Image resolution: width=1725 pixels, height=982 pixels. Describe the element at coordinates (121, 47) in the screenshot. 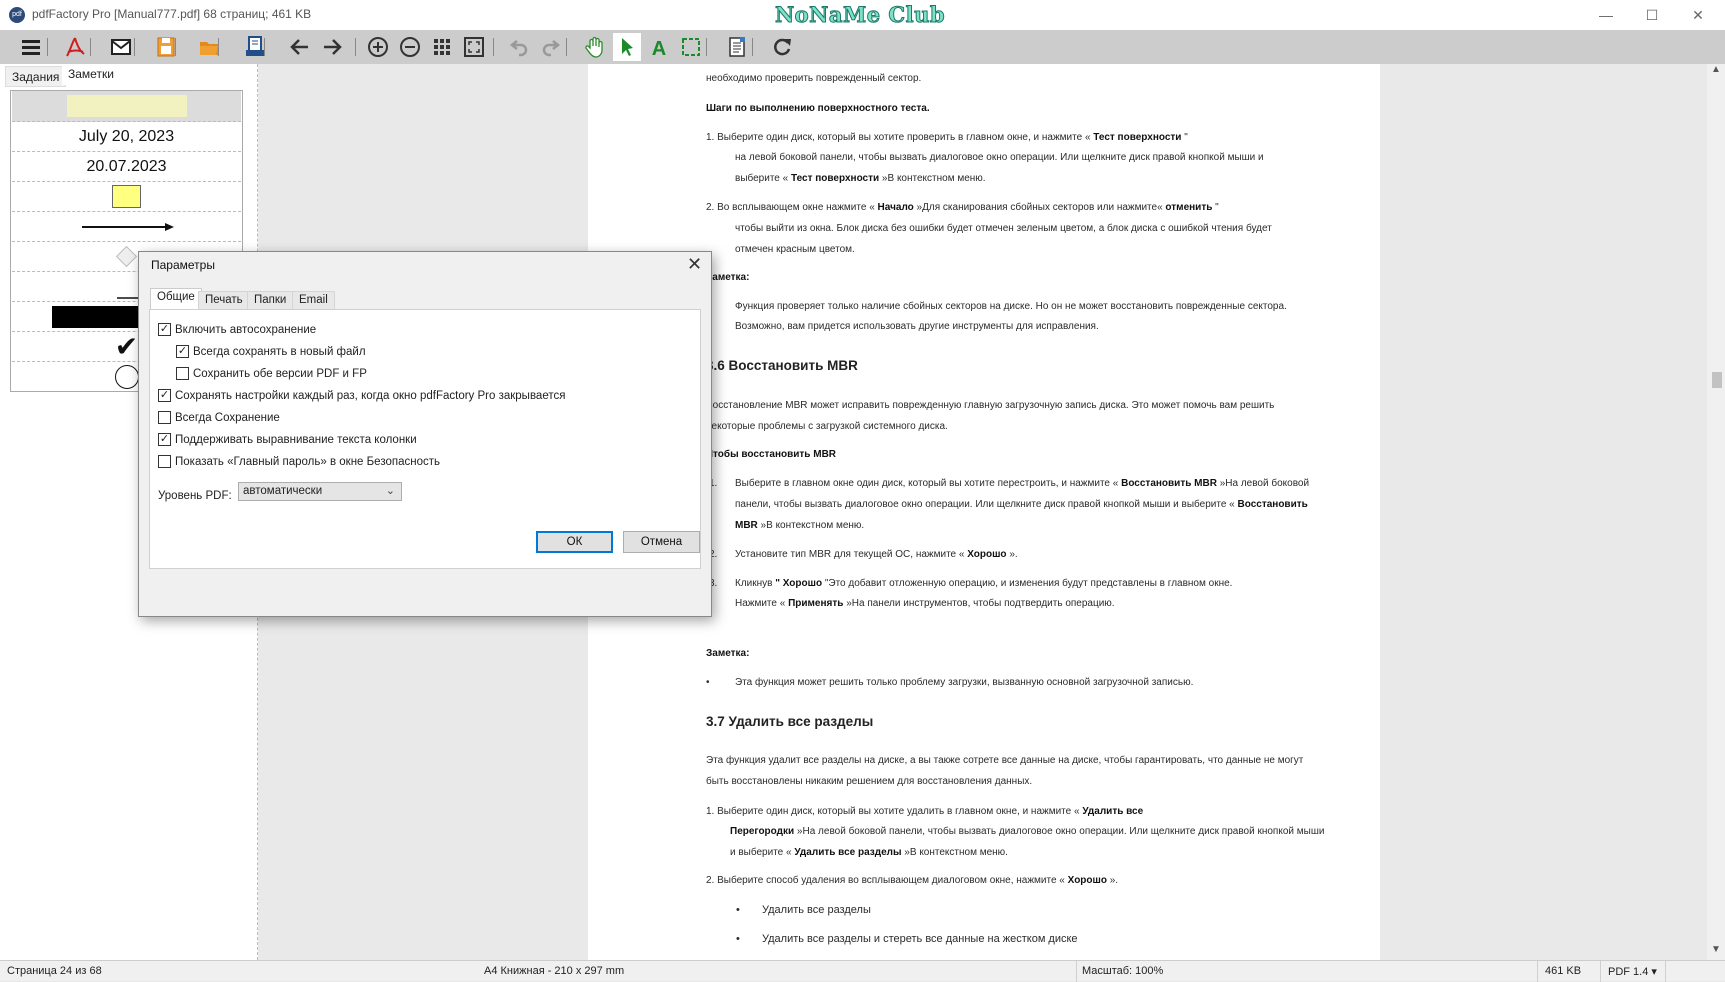

I see `email-button` at that location.